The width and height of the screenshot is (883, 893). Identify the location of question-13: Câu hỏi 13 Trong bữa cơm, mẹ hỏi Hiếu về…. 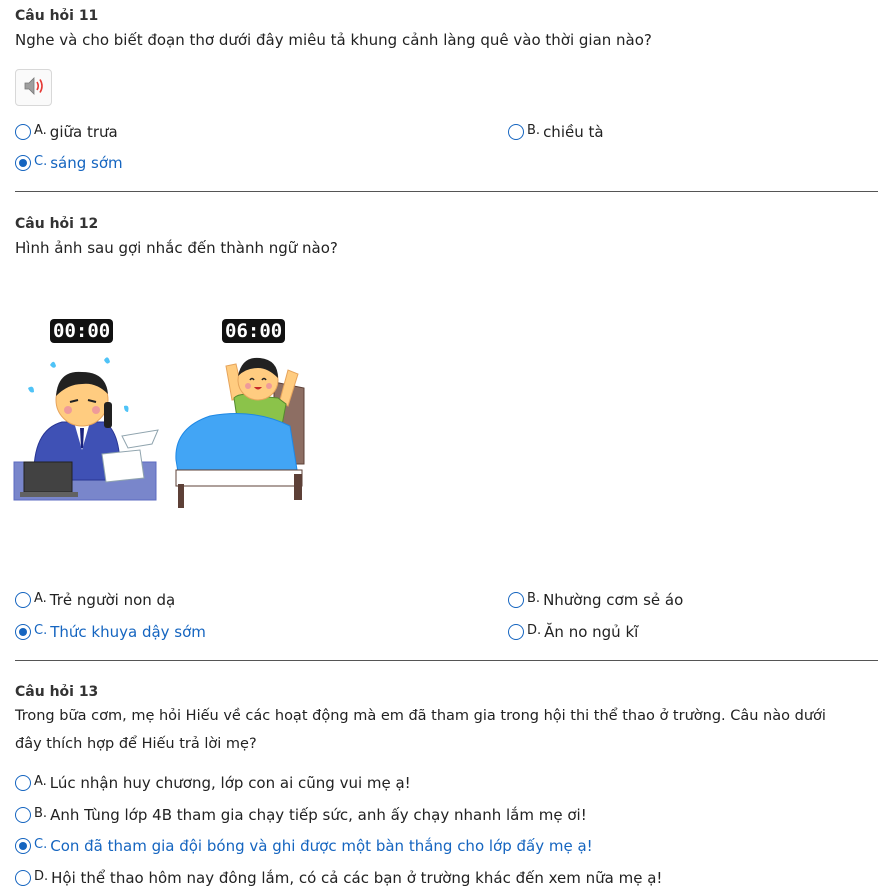
(446, 720).